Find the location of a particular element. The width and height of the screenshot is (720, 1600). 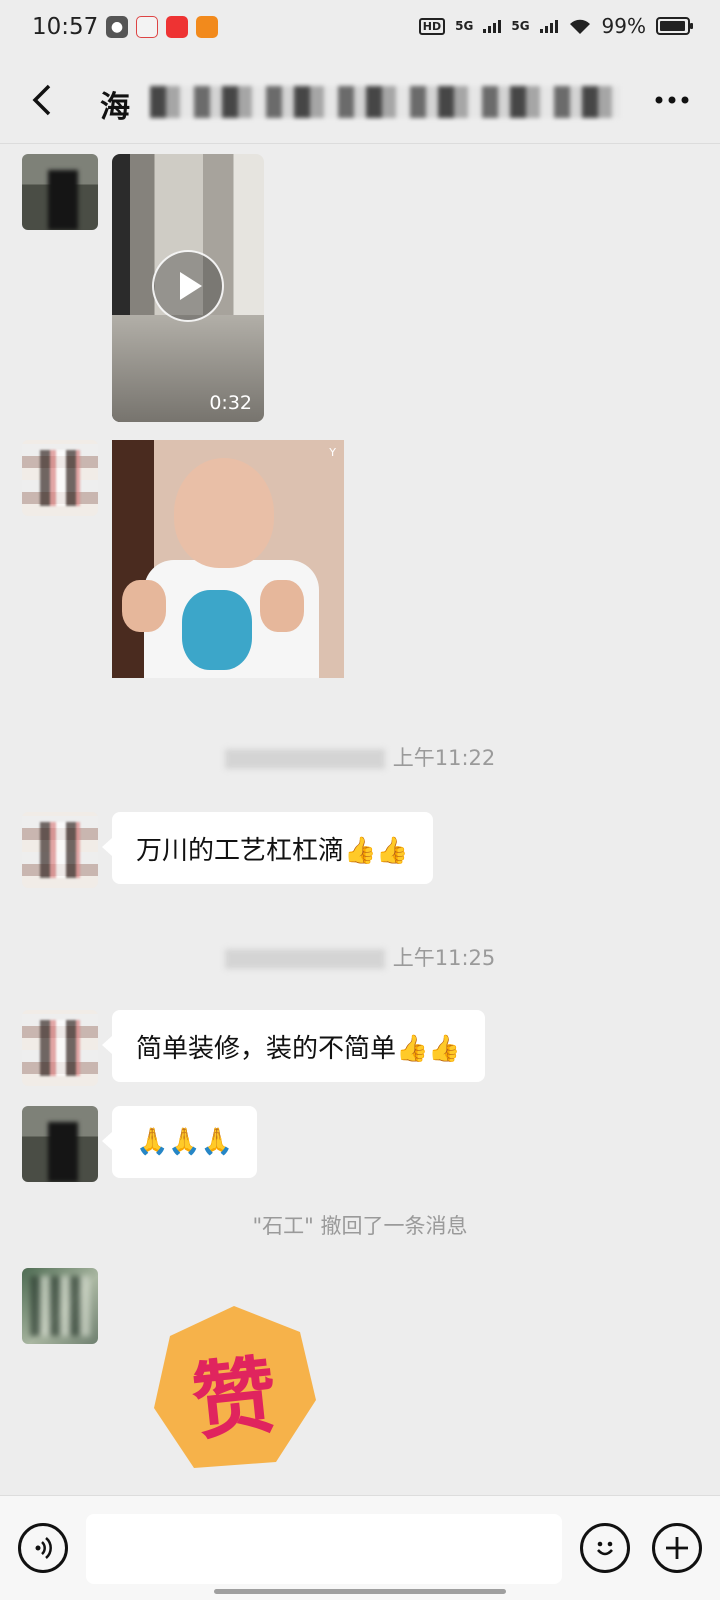

text-bubble: 万川的工艺杠杠滴👍👍 is located at coordinates (267, 848).